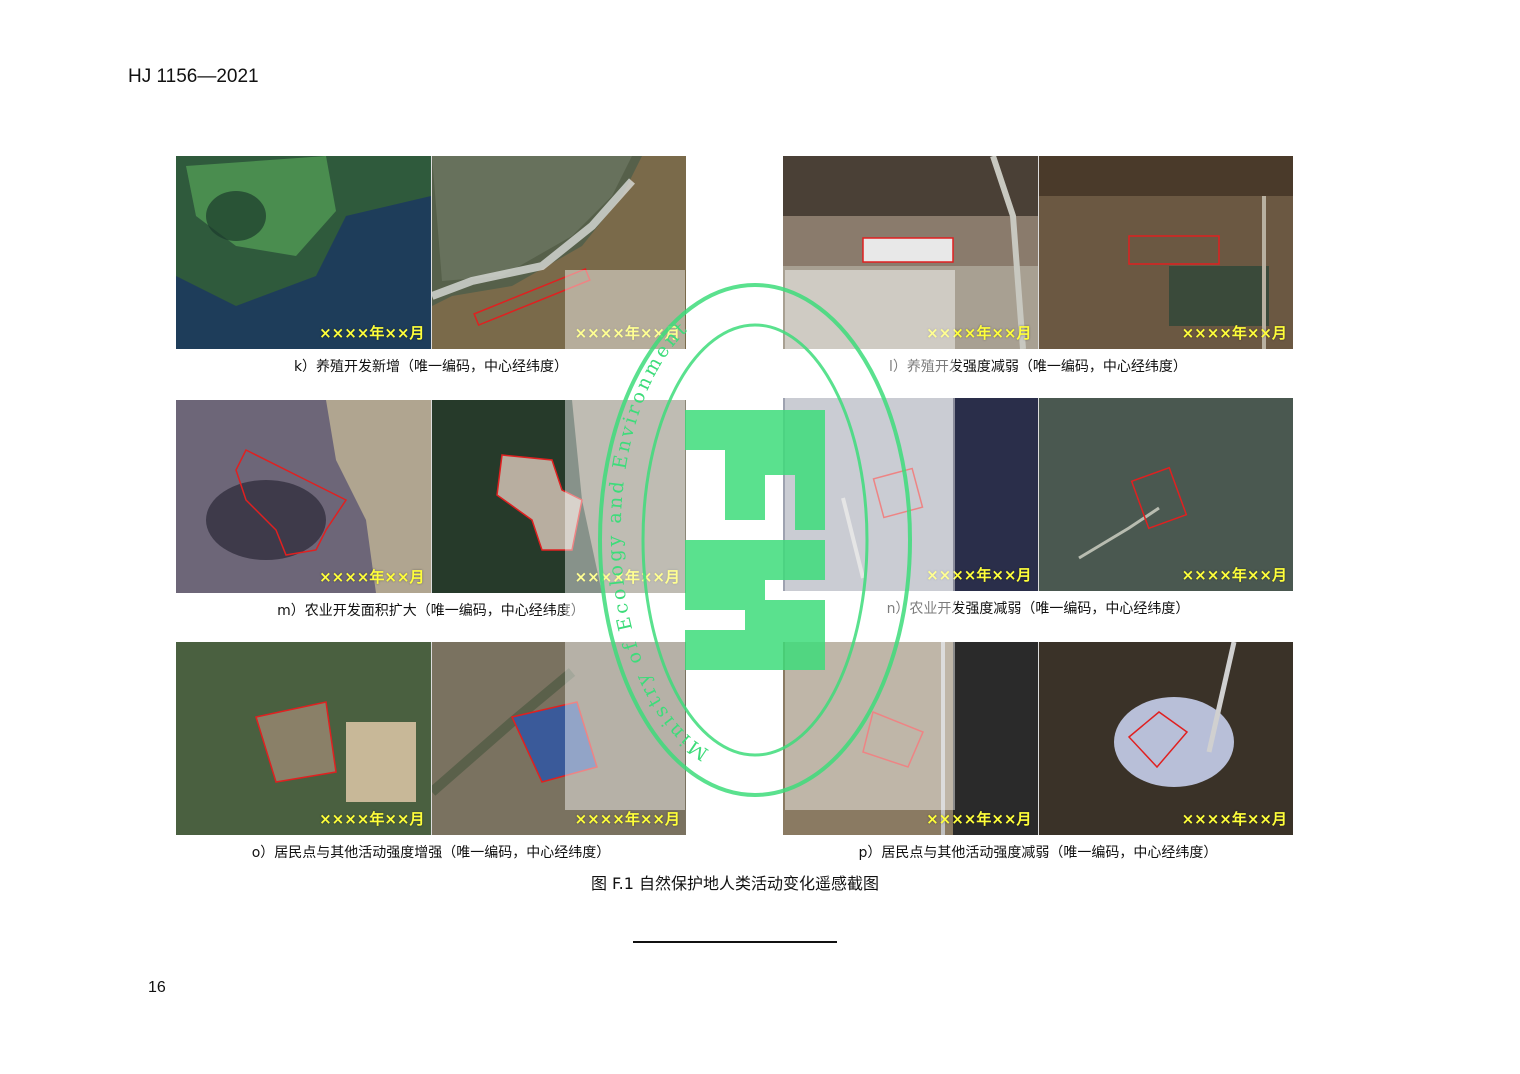 Image resolution: width=1520 pixels, height=1074 pixels. Describe the element at coordinates (1038, 853) in the screenshot. I see `subfigure-caption: p）居民点与其他活动强度减弱（唯一编码，中心经纬度）` at that location.